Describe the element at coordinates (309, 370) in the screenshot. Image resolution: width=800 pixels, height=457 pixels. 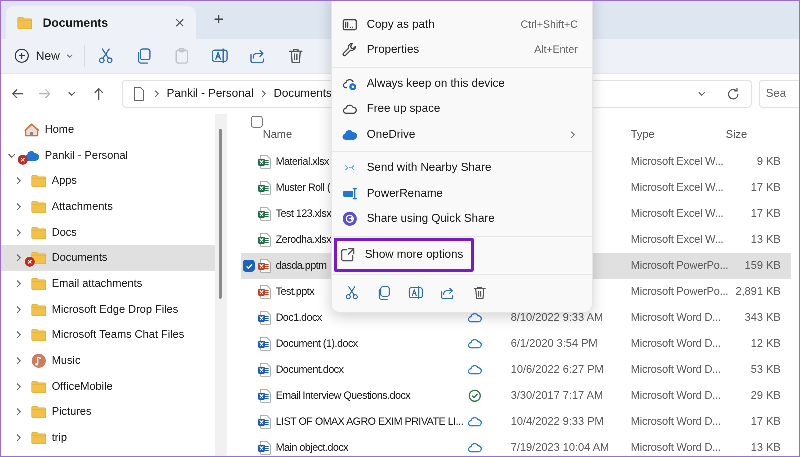
I see `file-name: Document.docx` at that location.